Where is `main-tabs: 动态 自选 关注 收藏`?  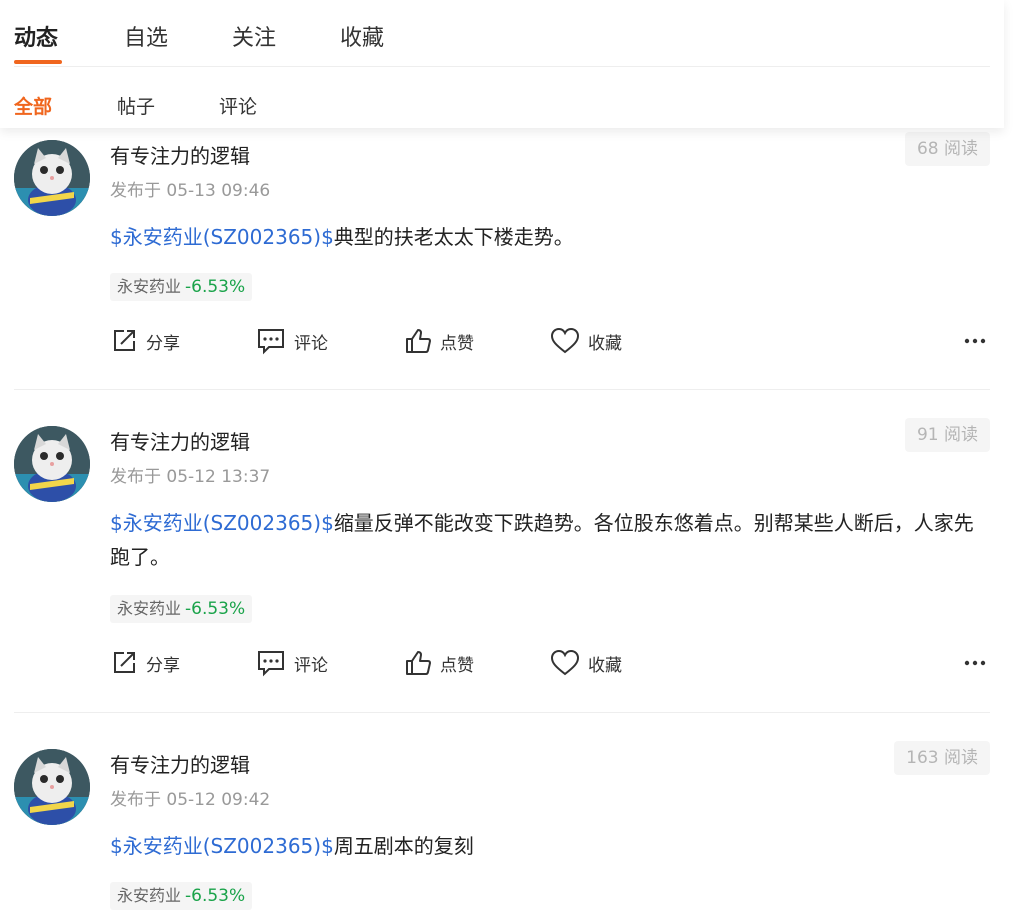
main-tabs: 动态 自选 关注 收藏 is located at coordinates (502, 33).